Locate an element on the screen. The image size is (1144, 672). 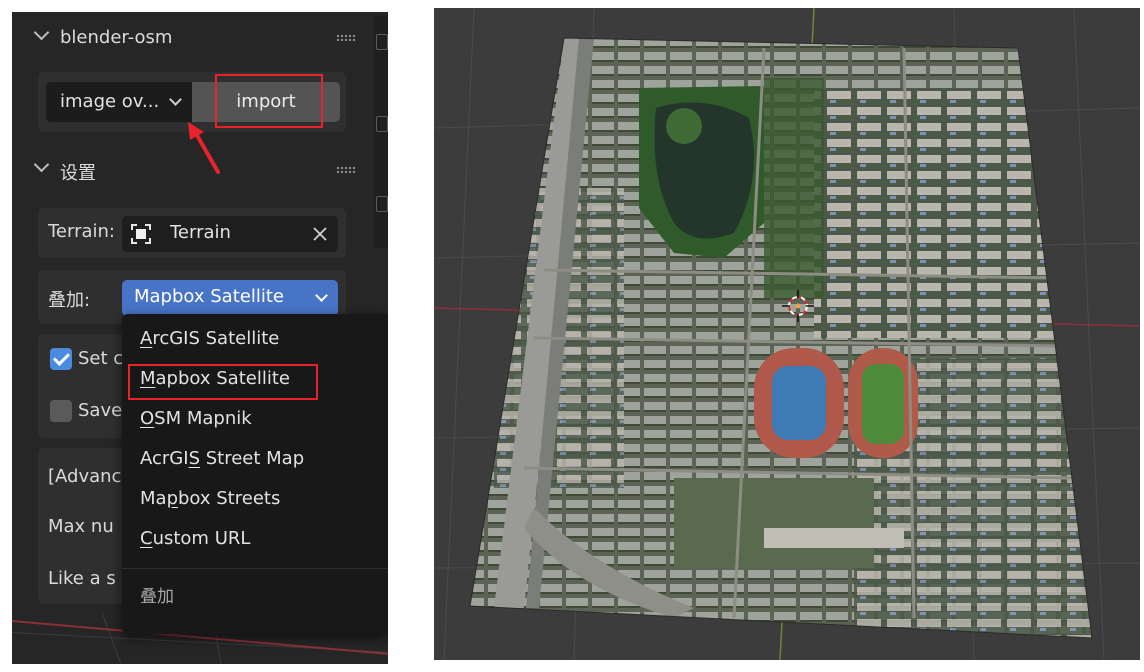
save-checkbox-label: Save is located at coordinates (100, 410).